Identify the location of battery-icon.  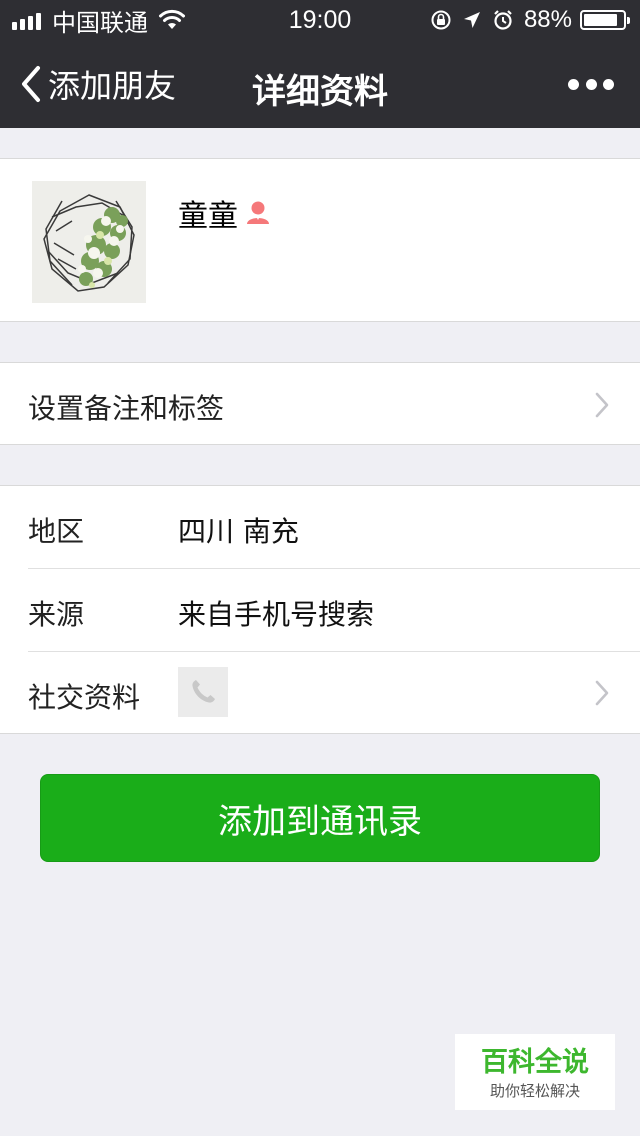
(605, 20).